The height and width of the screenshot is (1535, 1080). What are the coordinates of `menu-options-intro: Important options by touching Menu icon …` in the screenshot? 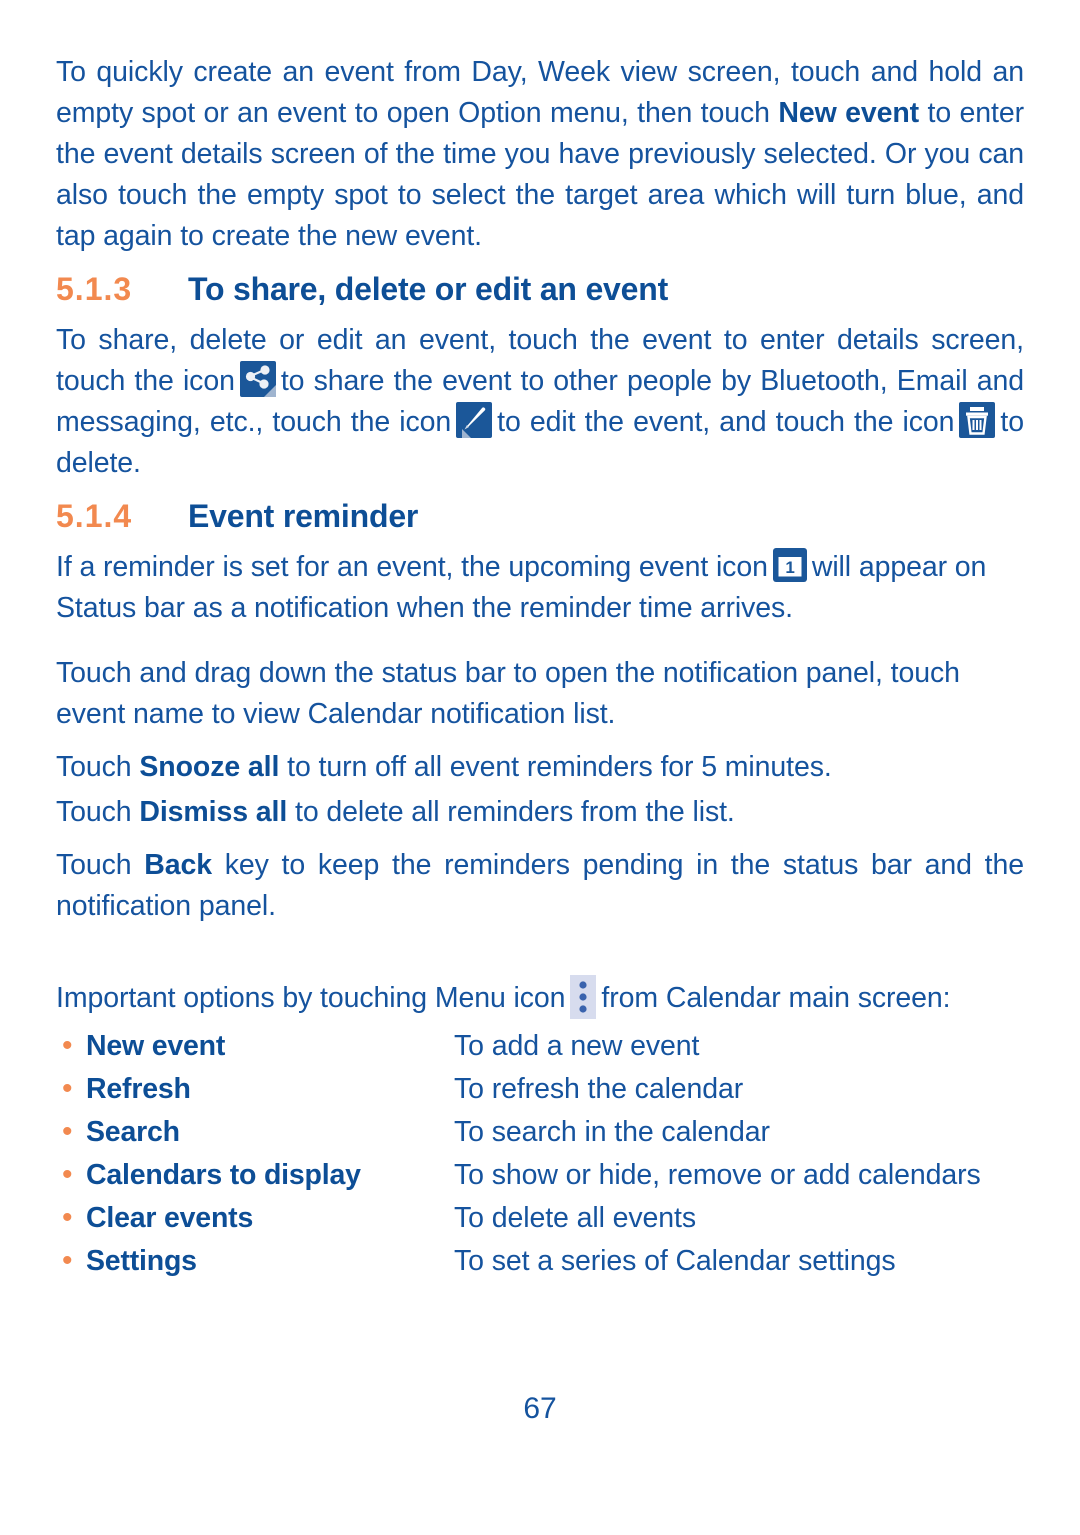 It's located at (540, 997).